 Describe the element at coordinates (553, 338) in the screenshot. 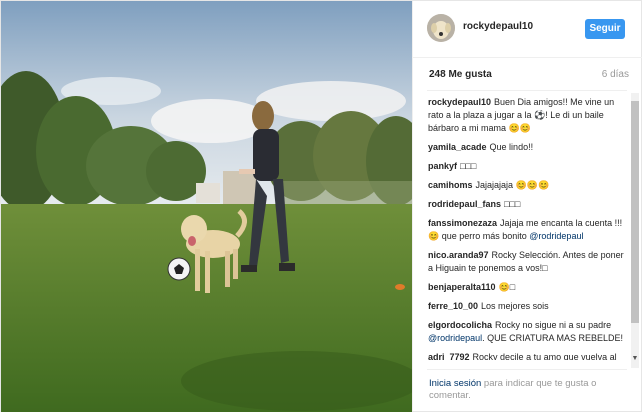

I see `comment-text: . QUE CRIATURA MAS REBELDE!` at that location.